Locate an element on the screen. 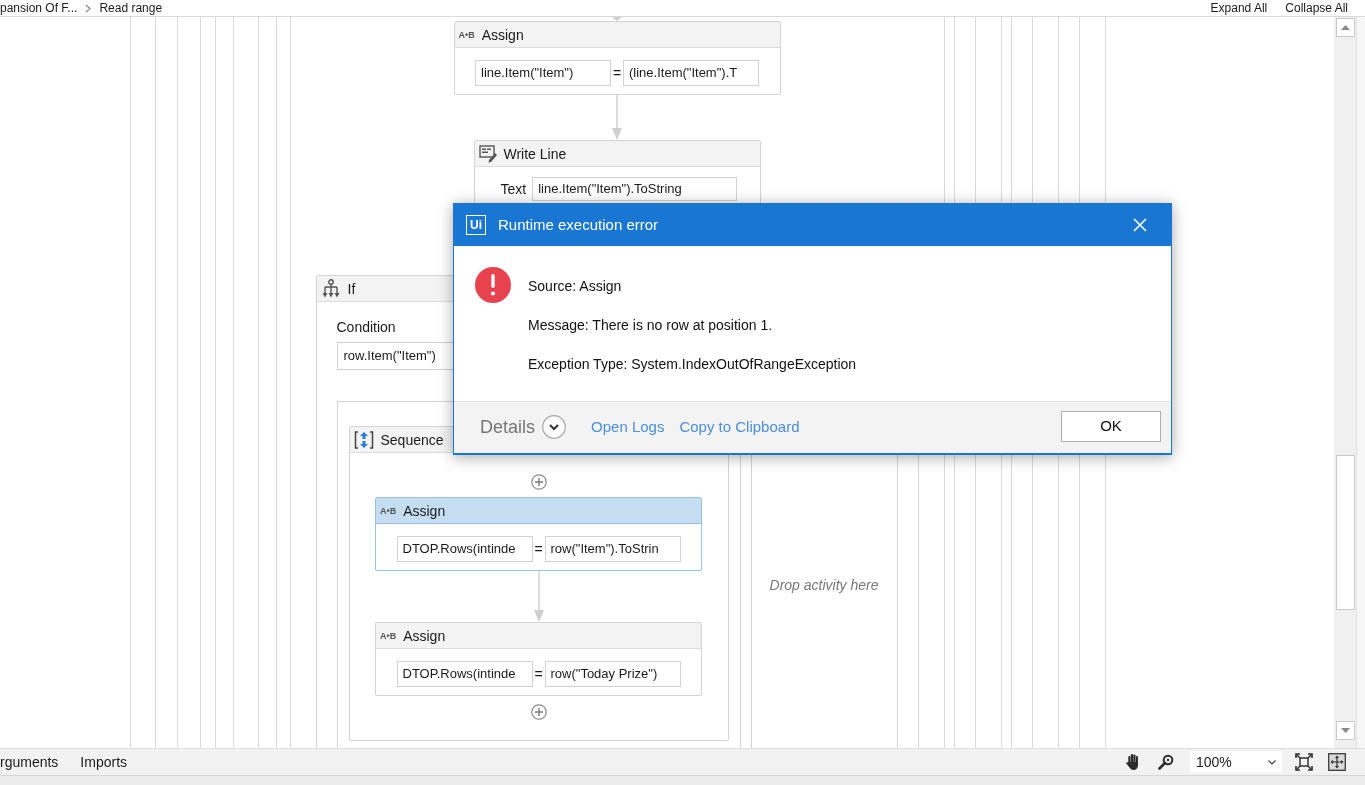 Image resolution: width=1365 pixels, height=785 pixels. error-detail-text: Exception Type: System.IndexOutOfRangeException is located at coordinates (692, 364).